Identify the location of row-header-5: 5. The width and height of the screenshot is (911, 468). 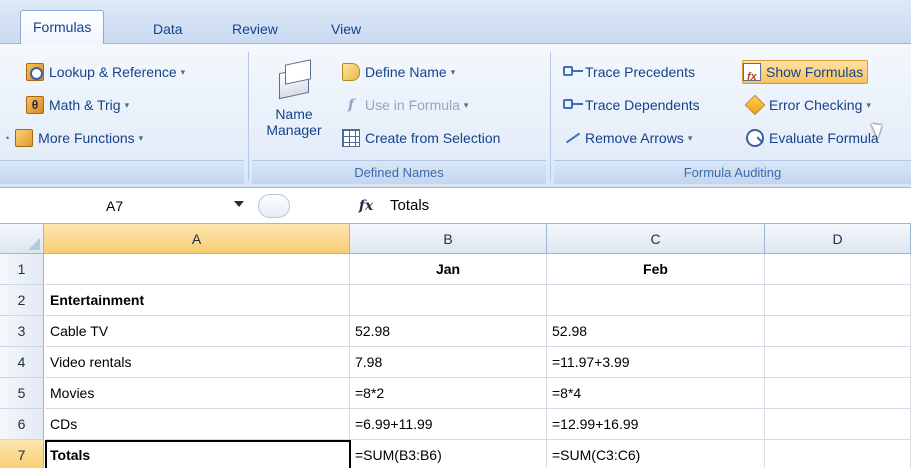
(22, 393).